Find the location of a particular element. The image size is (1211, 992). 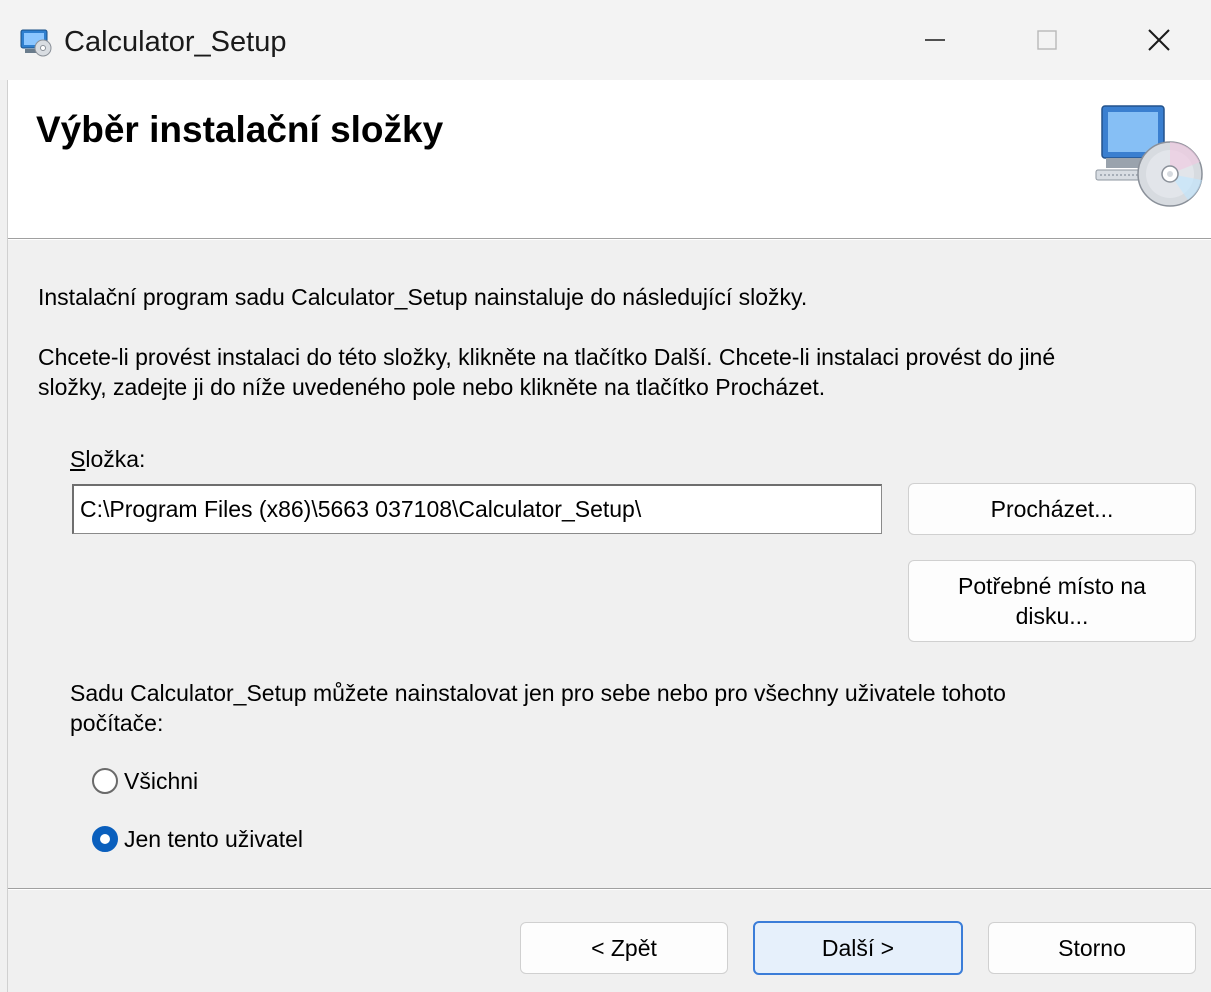

minimize-icon is located at coordinates (935, 42).